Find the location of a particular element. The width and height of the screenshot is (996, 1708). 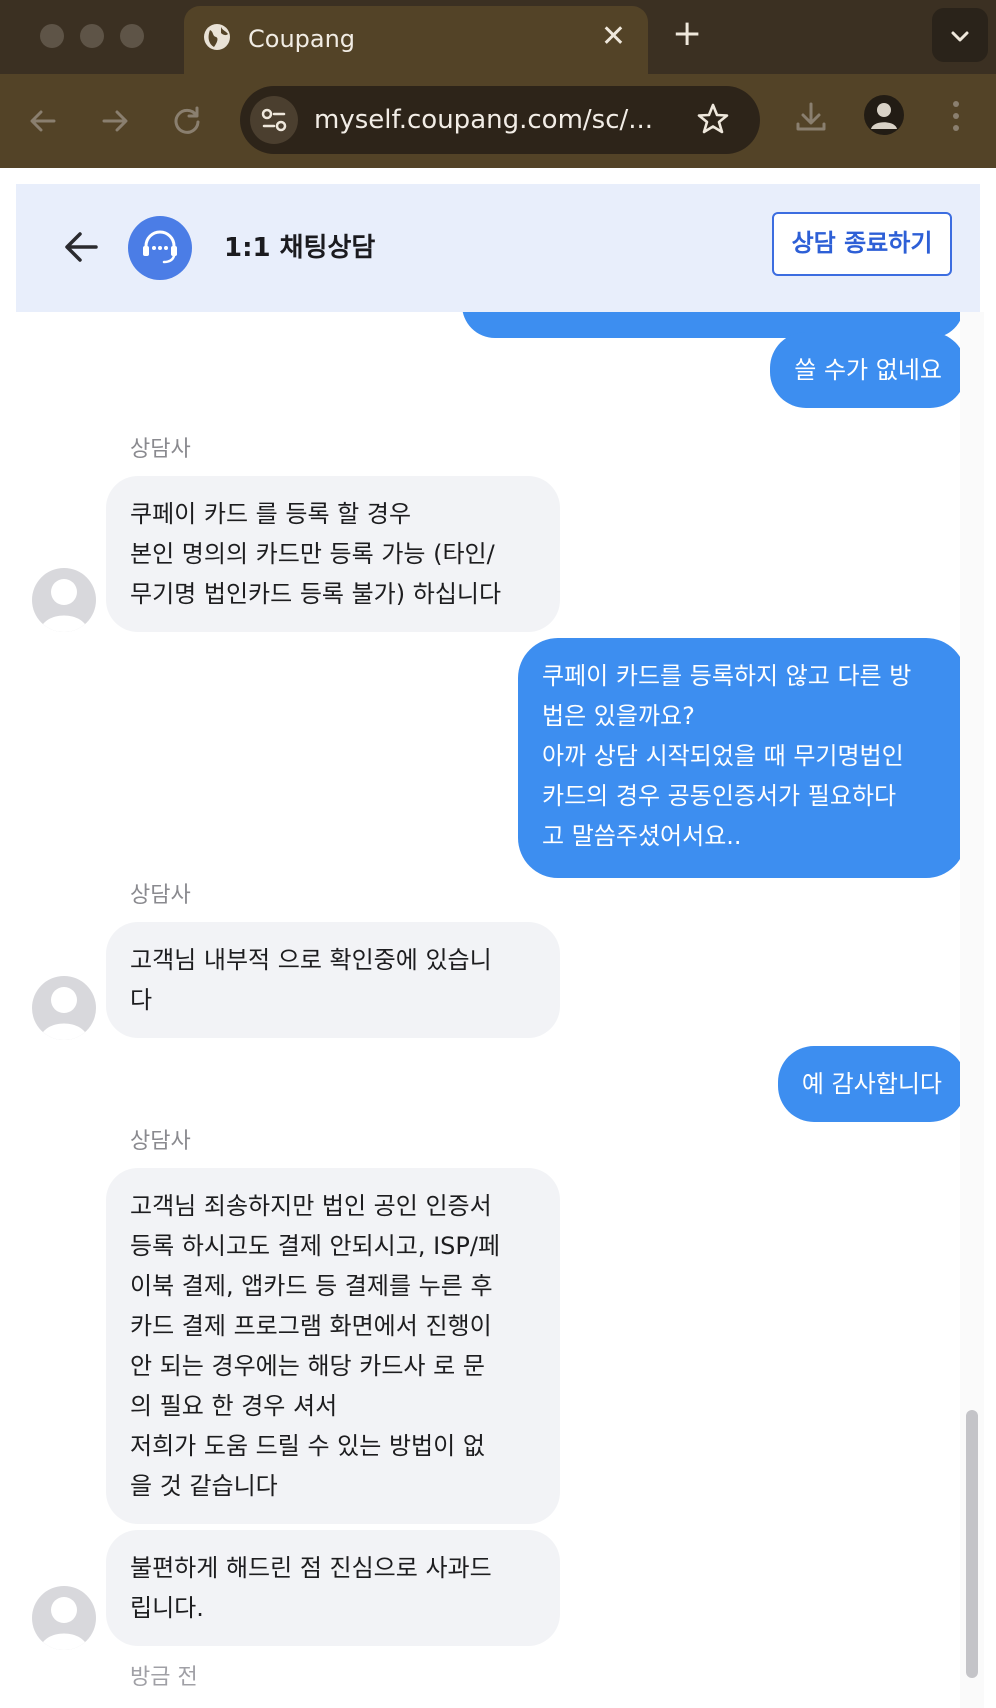

chevron-down-icon is located at coordinates (960, 36).